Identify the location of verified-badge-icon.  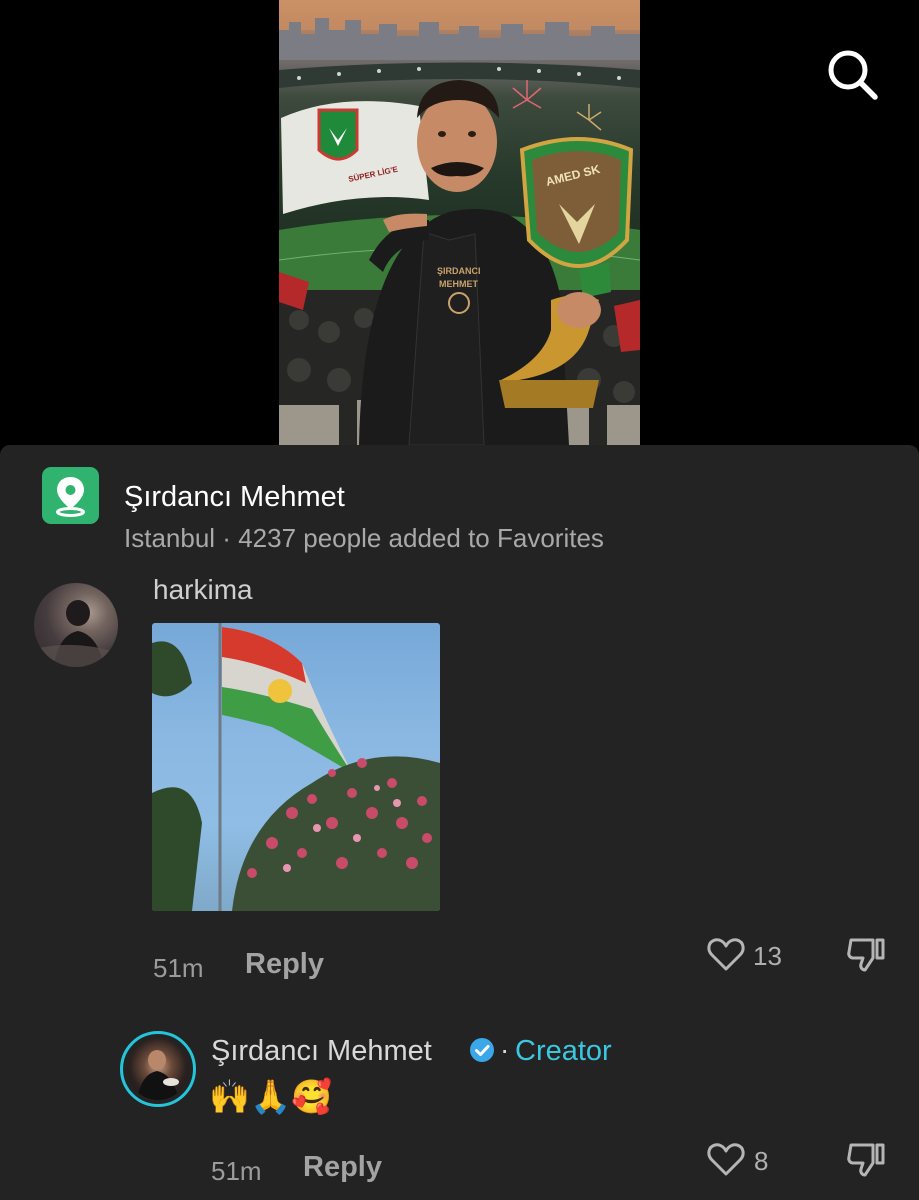
(482, 1050).